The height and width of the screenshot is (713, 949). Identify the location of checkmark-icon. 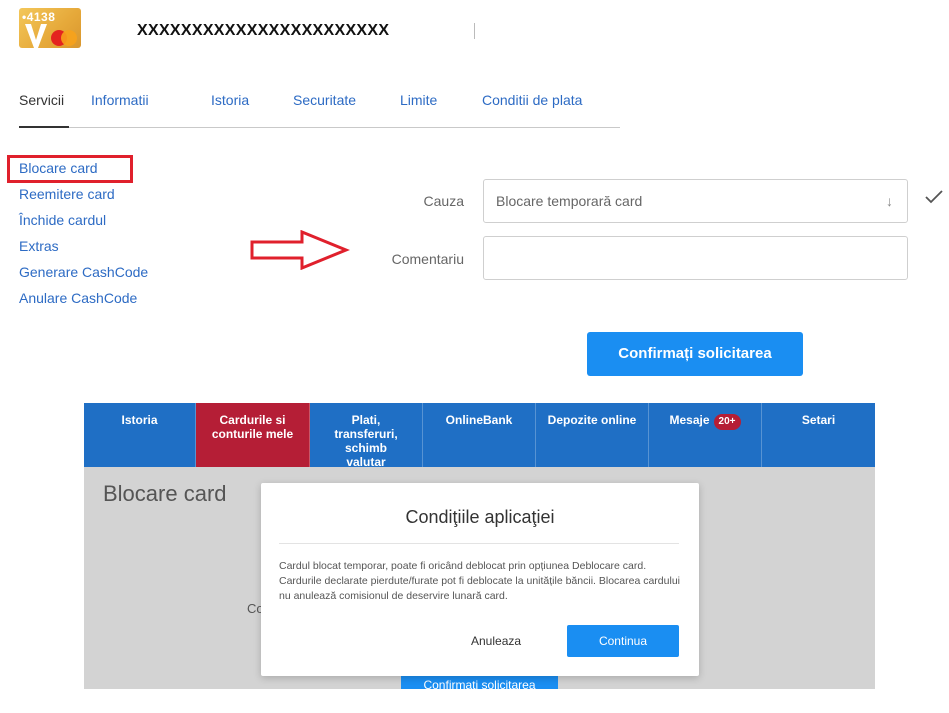
(934, 197).